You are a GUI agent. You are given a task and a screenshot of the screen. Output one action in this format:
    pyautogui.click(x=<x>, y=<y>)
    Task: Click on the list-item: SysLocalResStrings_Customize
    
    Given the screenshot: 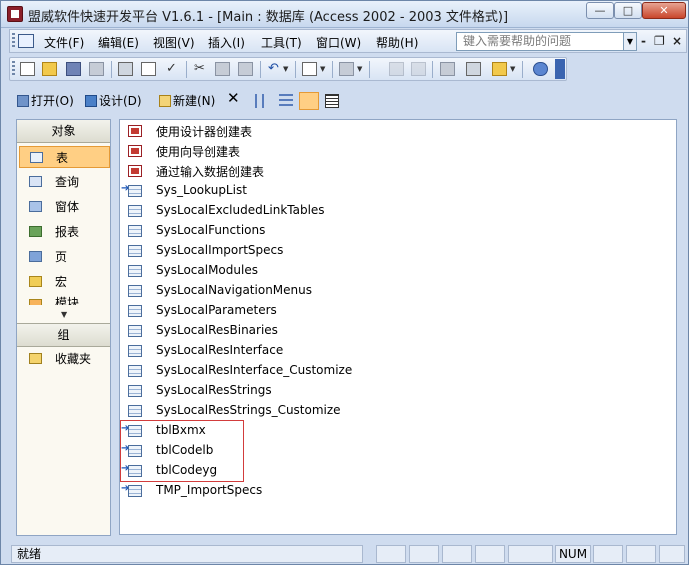 What is the action you would take?
    pyautogui.click(x=320, y=411)
    